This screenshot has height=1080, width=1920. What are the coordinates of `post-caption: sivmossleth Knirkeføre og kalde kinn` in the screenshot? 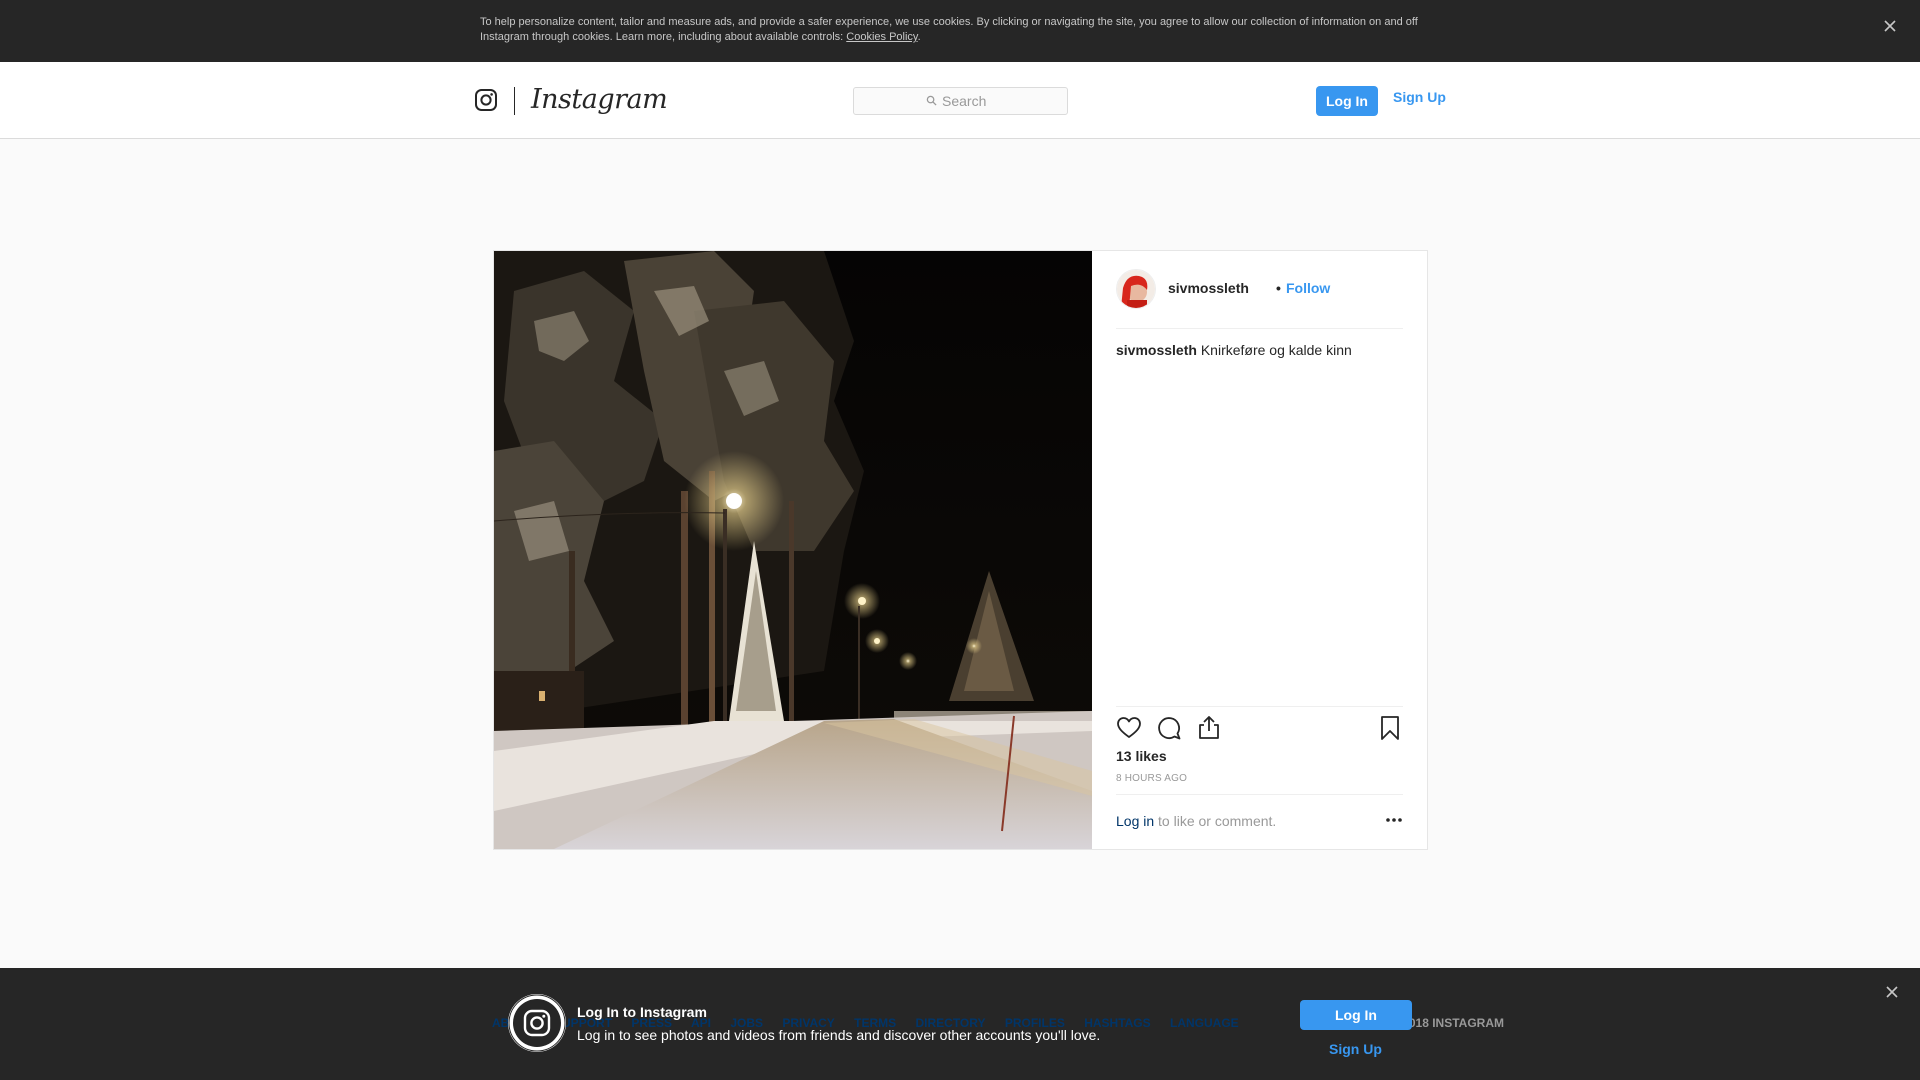 It's located at (1259, 350).